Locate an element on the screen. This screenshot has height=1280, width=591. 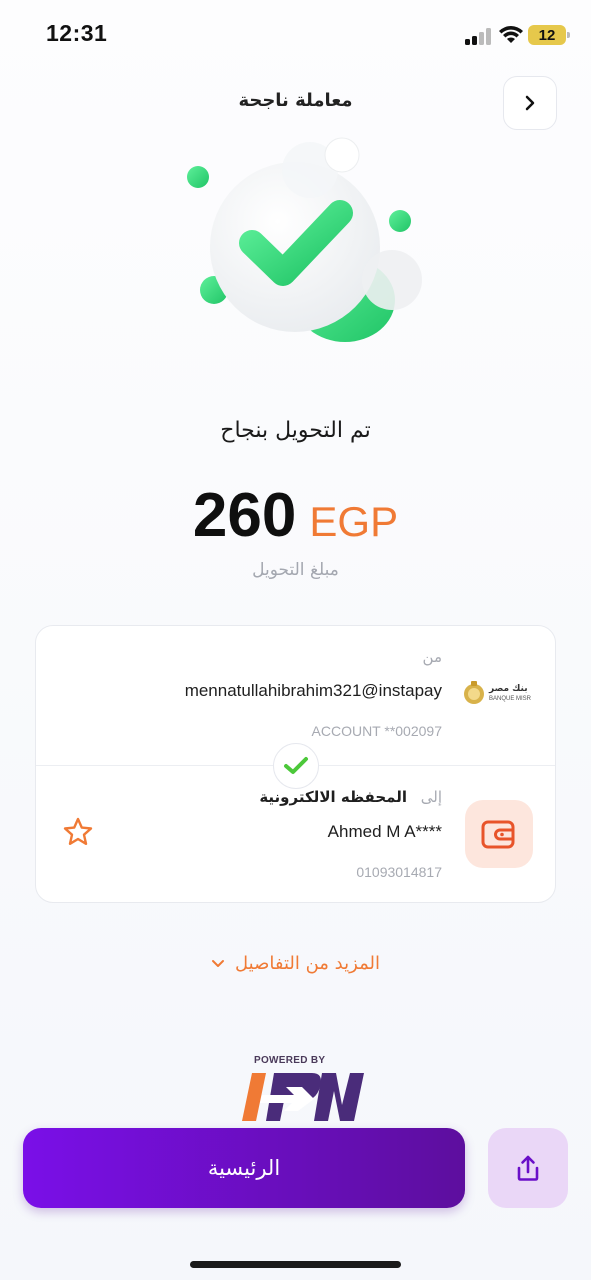
home-button: الرئيسية is located at coordinates (244, 1168).